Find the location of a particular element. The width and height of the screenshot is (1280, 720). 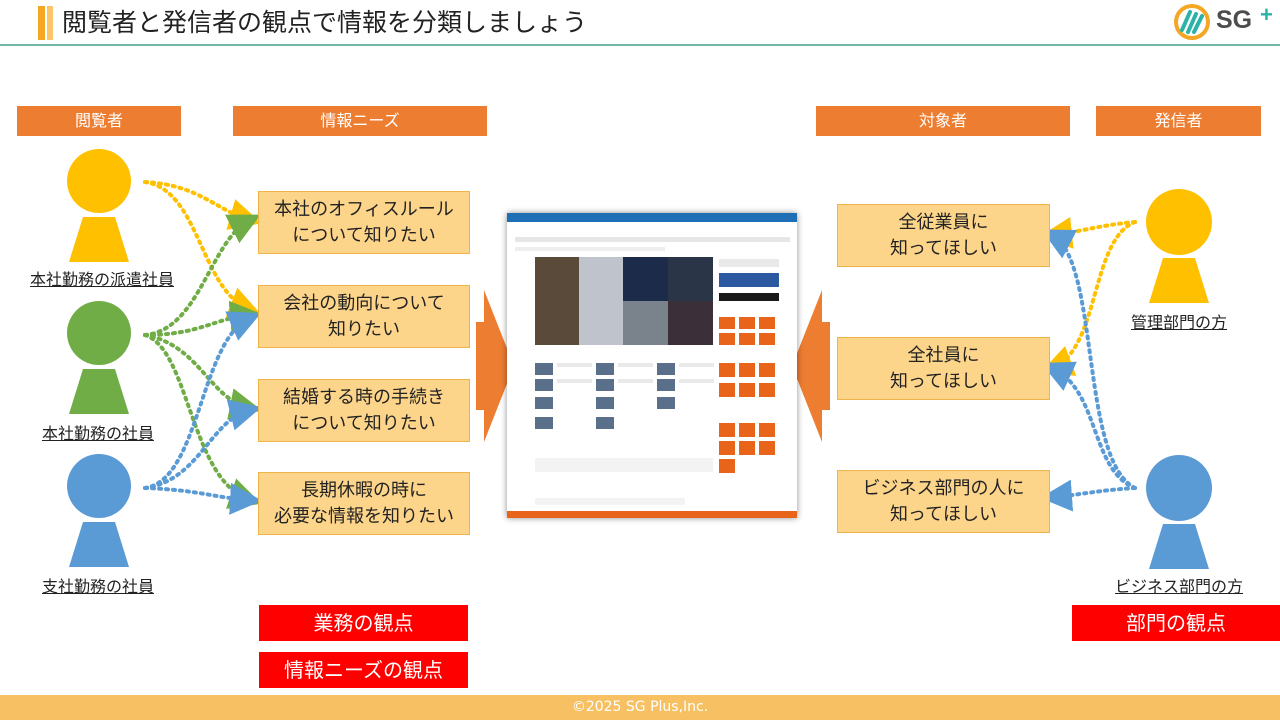

person-icon-viewer1 is located at coordinates (99, 205).